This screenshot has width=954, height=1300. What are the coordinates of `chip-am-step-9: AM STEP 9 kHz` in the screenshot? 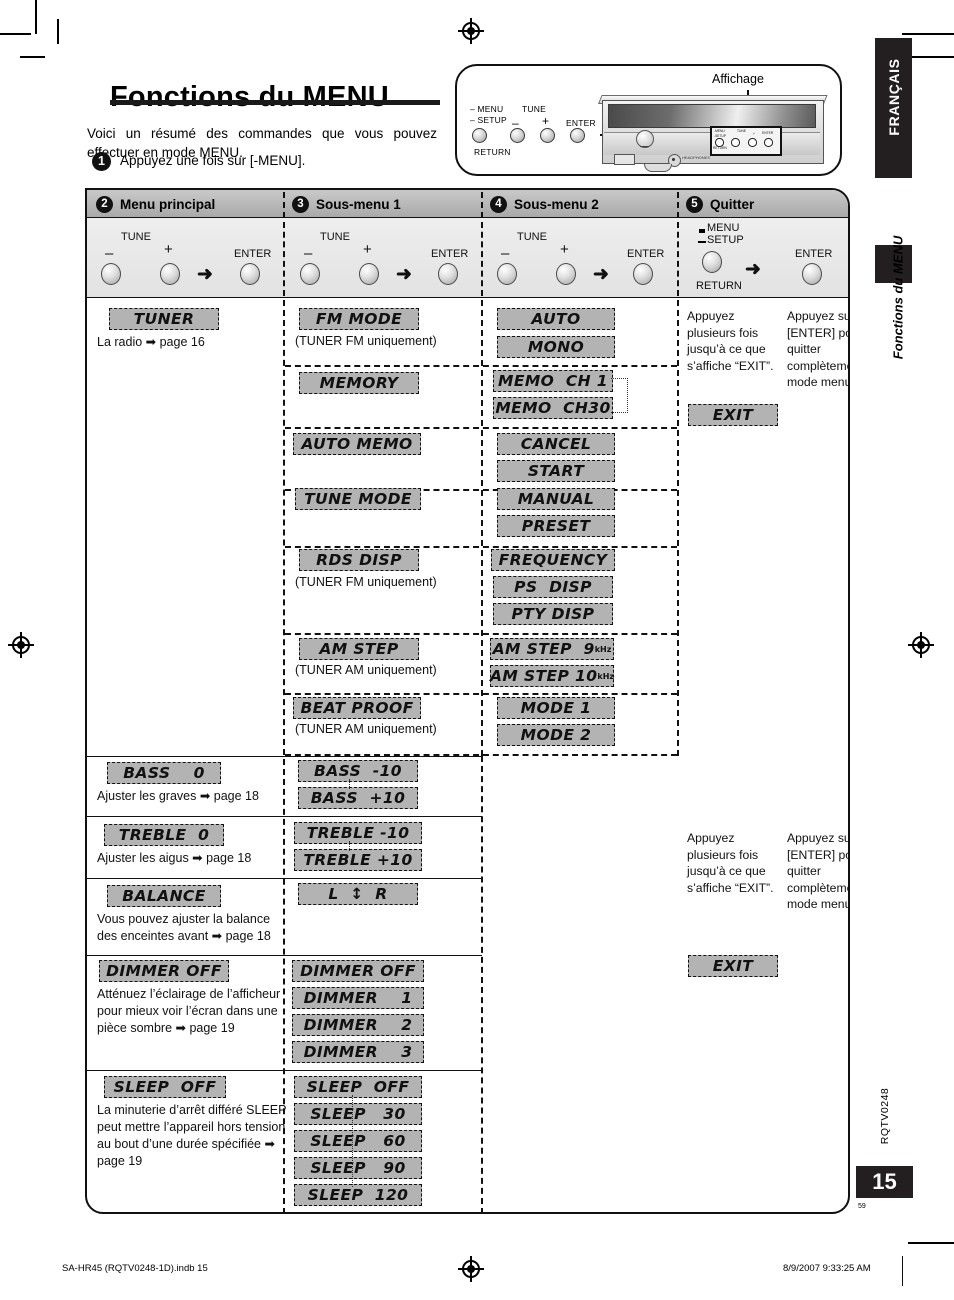 It's located at (552, 649).